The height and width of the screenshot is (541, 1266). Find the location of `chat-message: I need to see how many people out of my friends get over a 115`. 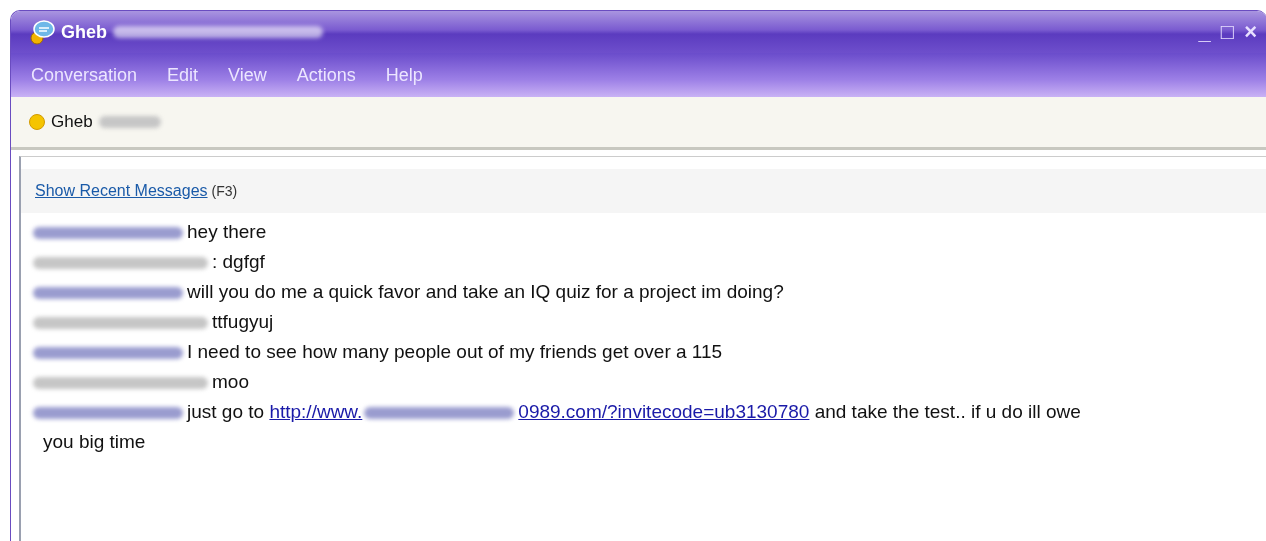

chat-message: I need to see how many people out of my friends get over a 115 is located at coordinates (558, 352).